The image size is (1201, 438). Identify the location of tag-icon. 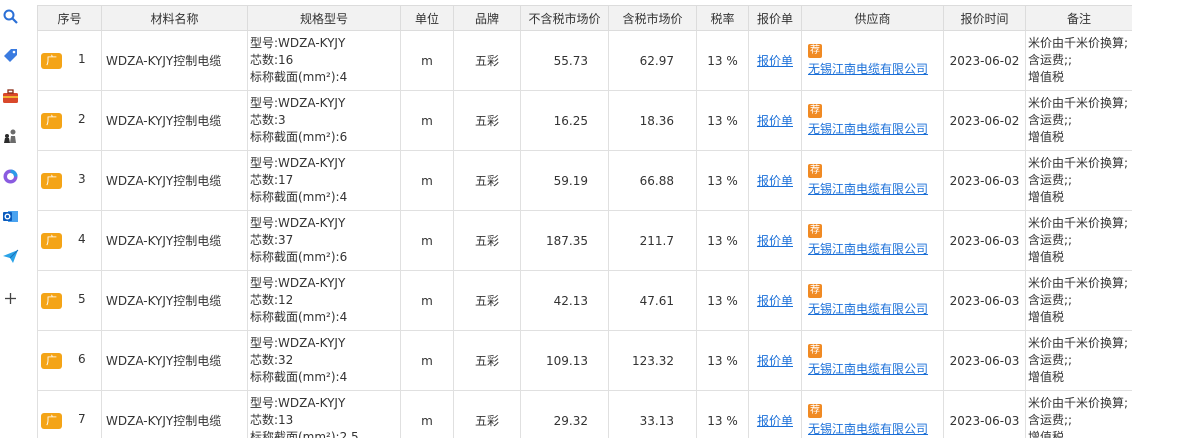
(10, 56).